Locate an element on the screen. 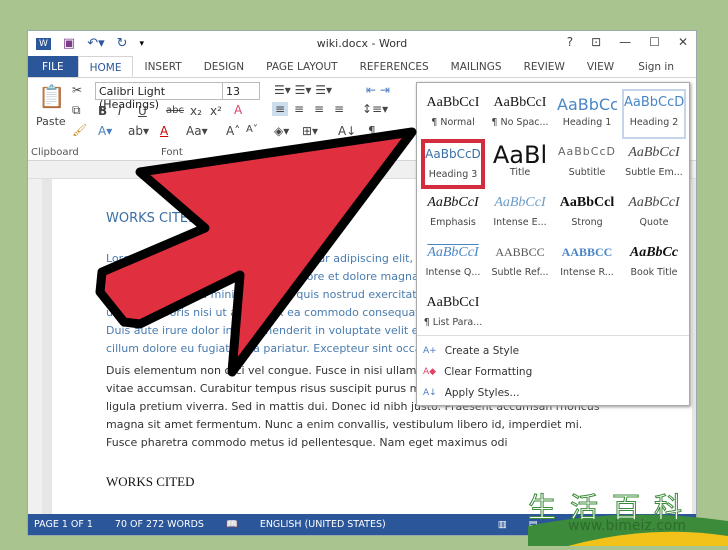  bullets-icon: ☰▾ ☰▾ ☰▾ is located at coordinates (303, 90).